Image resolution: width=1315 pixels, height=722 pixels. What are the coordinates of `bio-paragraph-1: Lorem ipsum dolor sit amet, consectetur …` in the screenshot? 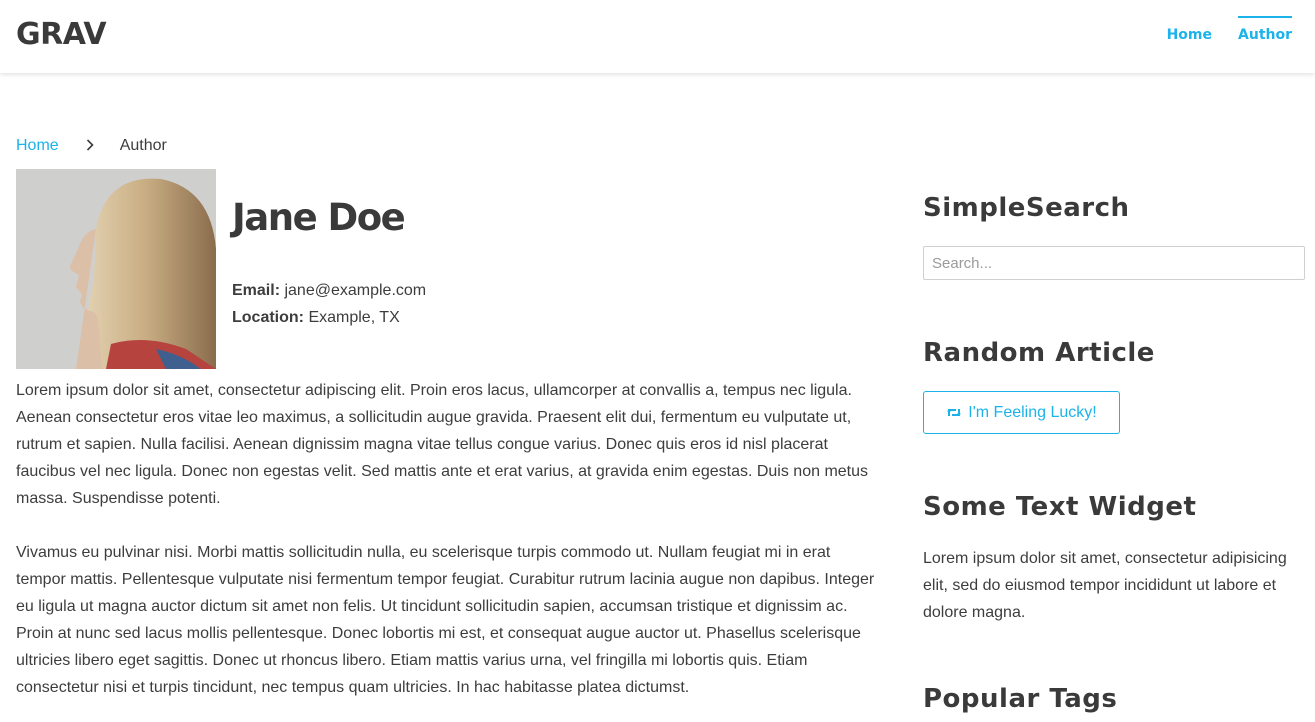 It's located at (442, 444).